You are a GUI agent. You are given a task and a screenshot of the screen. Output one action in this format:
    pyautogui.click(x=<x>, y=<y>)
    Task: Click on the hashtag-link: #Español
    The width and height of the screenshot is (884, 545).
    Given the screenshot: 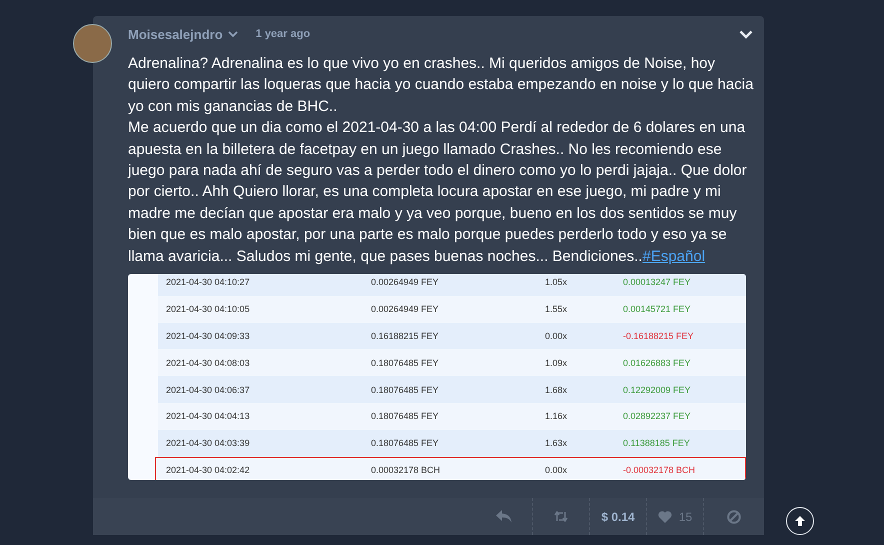 What is the action you would take?
    pyautogui.click(x=674, y=256)
    